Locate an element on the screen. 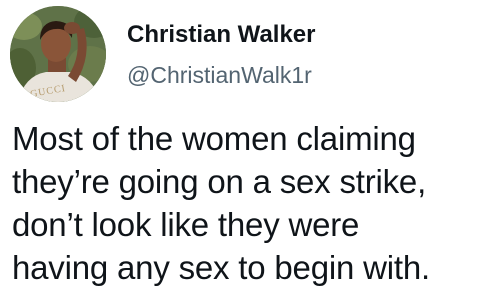 This screenshot has width=500, height=297. author-handle: @ChristianWalk1r is located at coordinates (219, 75).